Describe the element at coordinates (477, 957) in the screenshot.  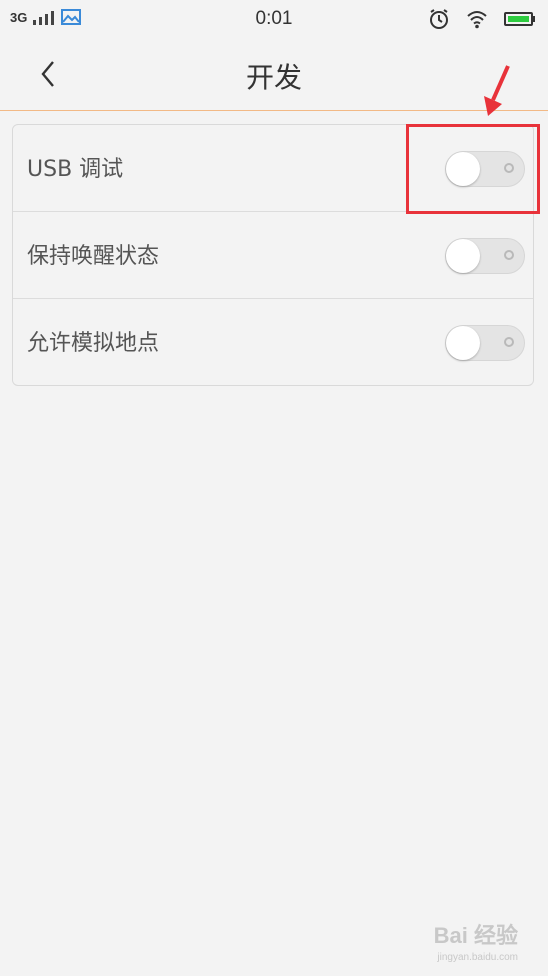
I see `watermark-url: jingyan.baidu.com` at that location.